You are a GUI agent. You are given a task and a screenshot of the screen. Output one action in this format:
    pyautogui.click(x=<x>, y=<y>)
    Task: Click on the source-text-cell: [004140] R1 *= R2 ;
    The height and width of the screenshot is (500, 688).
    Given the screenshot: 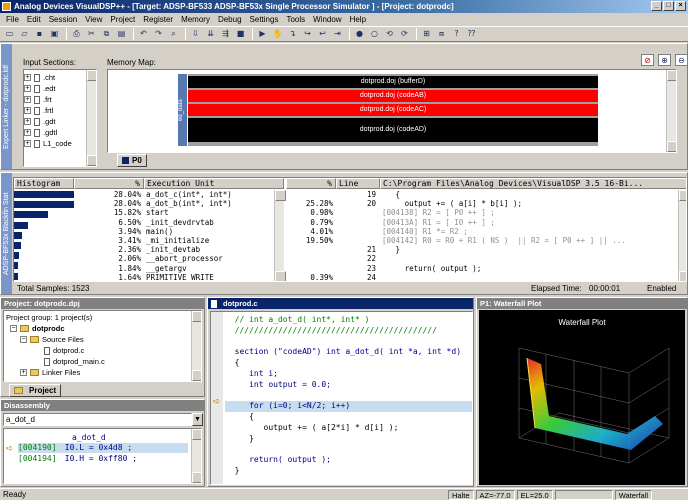 What is the action you would take?
    pyautogui.click(x=530, y=231)
    